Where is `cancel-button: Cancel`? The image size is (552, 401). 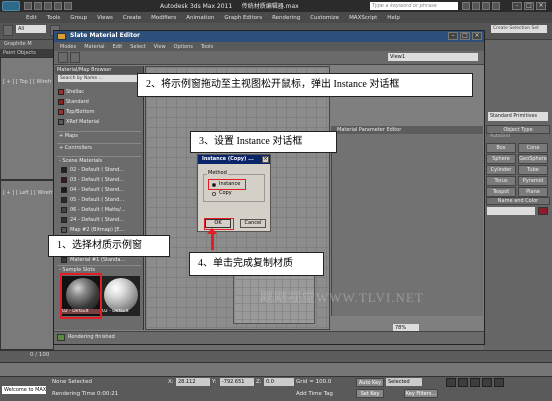 cancel-button: Cancel is located at coordinates (253, 223).